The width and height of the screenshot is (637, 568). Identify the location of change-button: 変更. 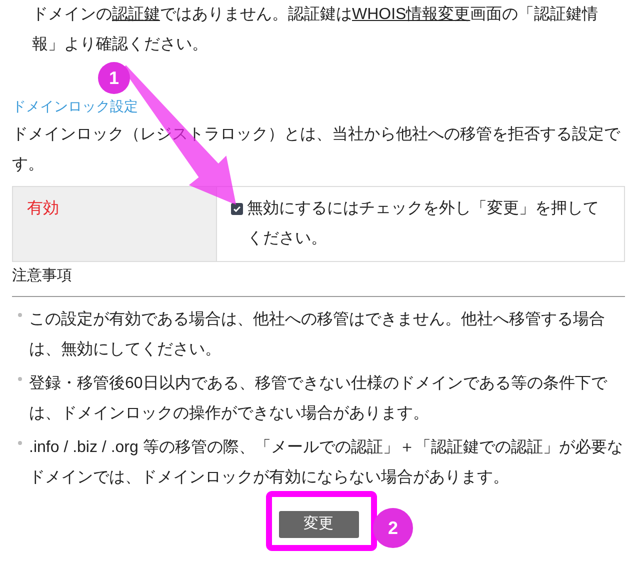
(318, 524).